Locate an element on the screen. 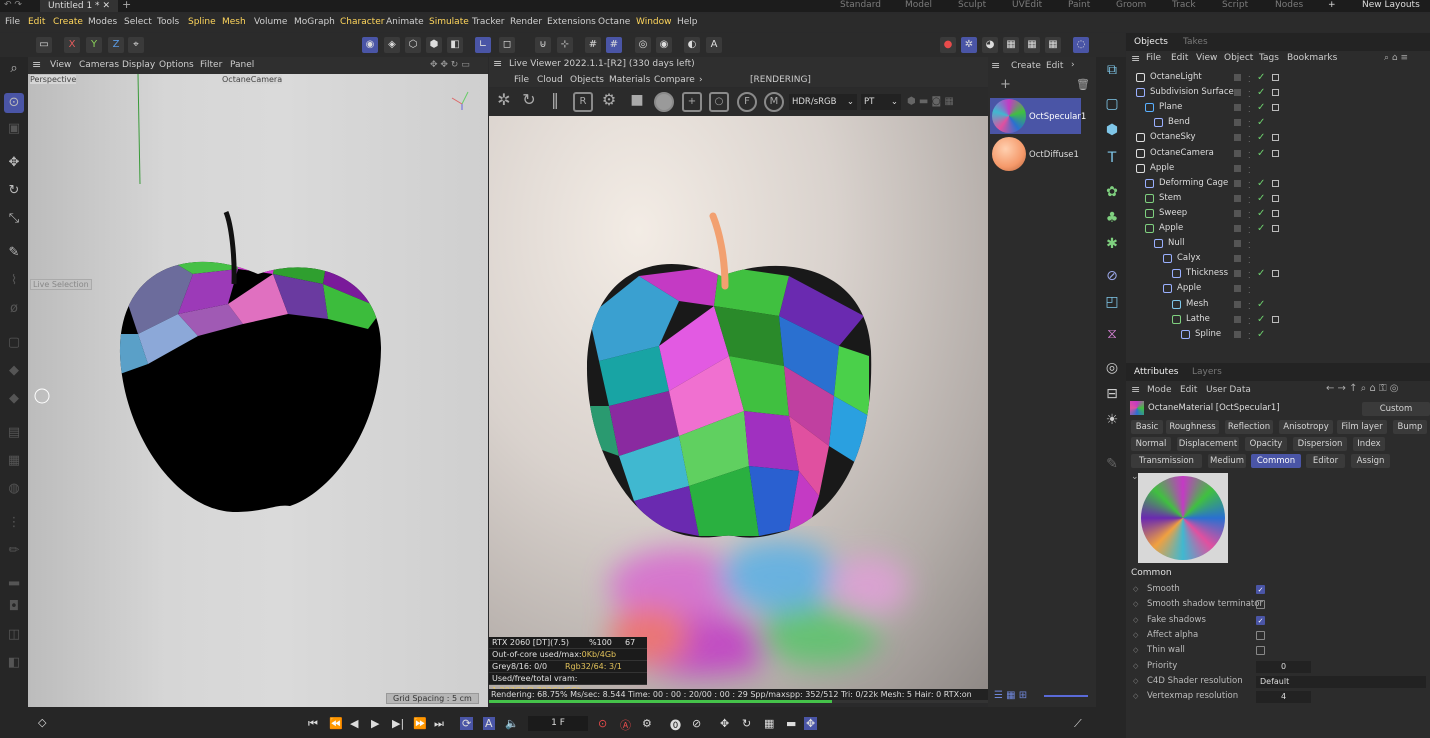 This screenshot has height=738, width=1430. tab-objects: Objects is located at coordinates (1151, 42).